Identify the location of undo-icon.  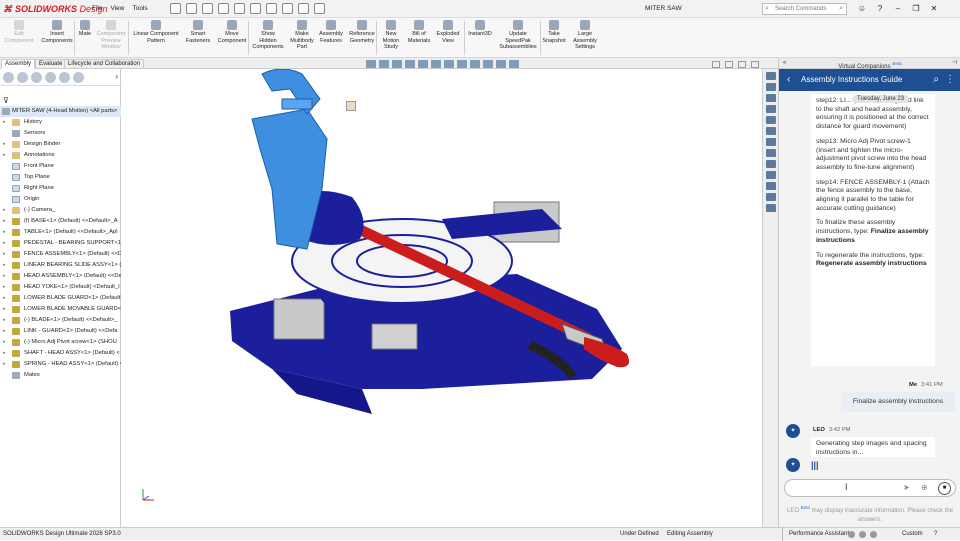
(255, 8).